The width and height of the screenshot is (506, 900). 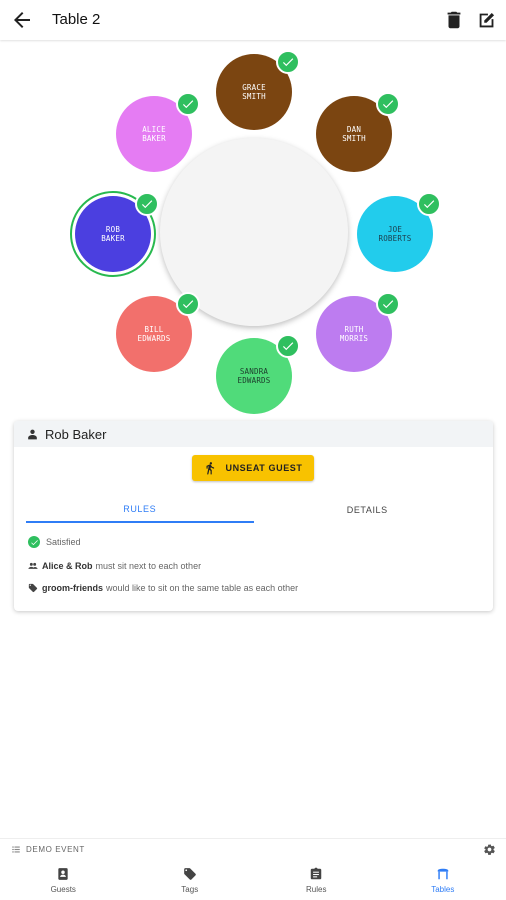 I want to click on nav-label: Rules, so click(x=316, y=889).